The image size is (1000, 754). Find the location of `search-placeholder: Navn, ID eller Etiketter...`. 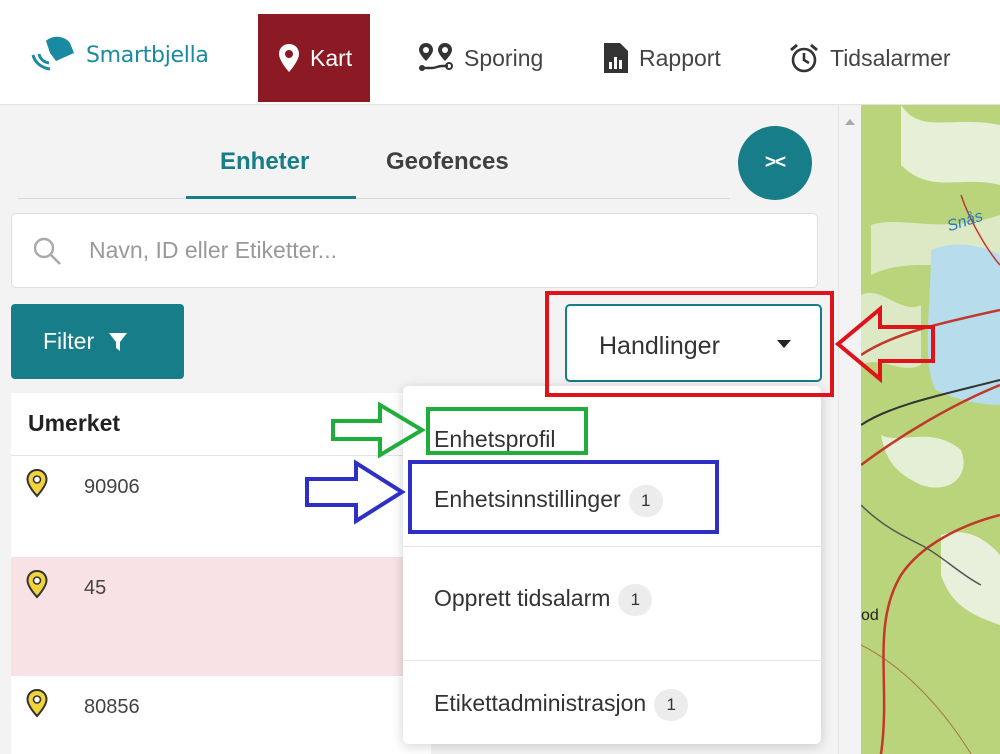

search-placeholder: Navn, ID eller Etiketter... is located at coordinates (213, 250).